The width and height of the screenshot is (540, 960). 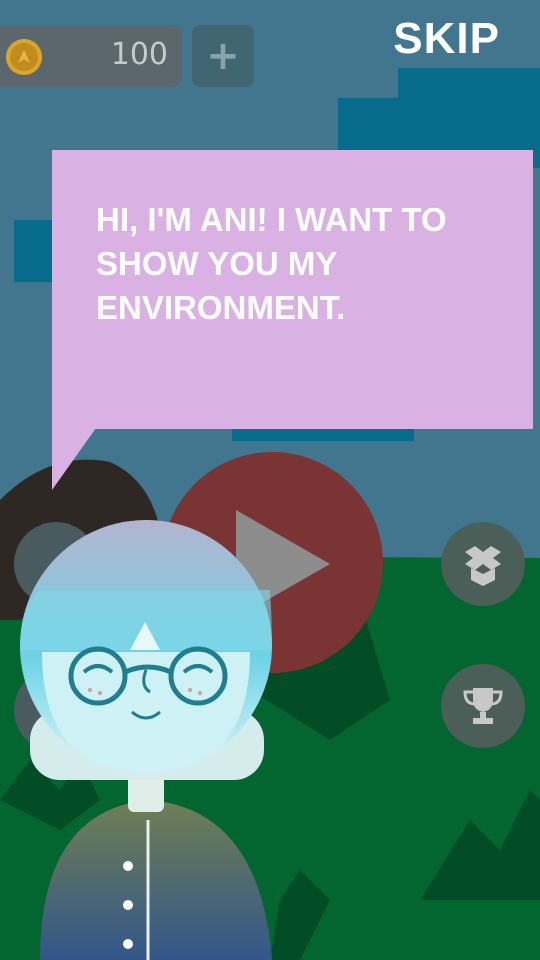 I want to click on box-button, so click(x=483, y=564).